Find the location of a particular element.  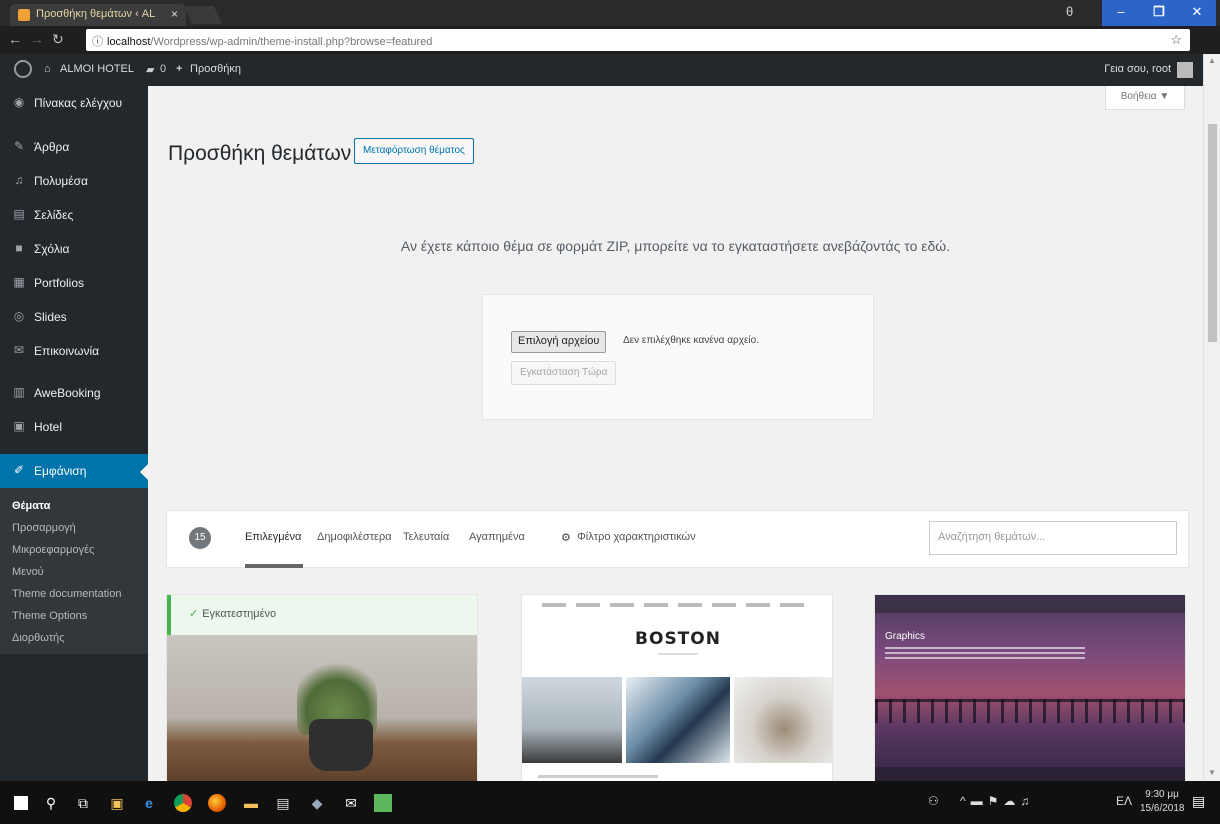

windows-start-icon is located at coordinates (21, 803).